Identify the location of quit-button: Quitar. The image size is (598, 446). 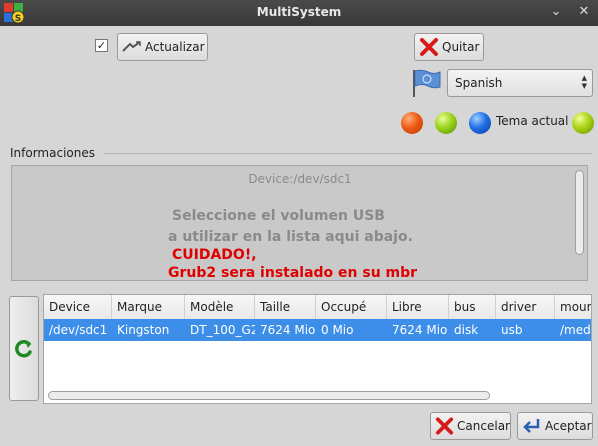
(449, 47).